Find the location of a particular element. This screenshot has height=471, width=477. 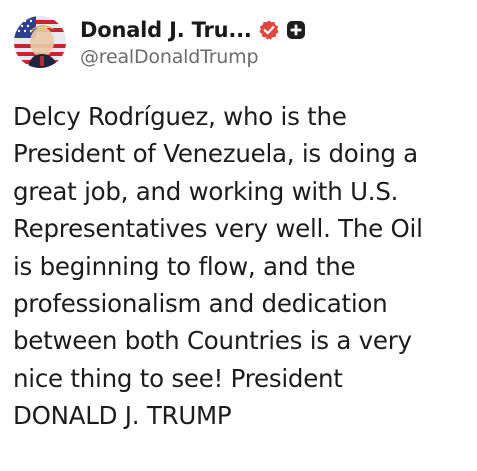

post-body-line: nice thing to see! President is located at coordinates (178, 378).